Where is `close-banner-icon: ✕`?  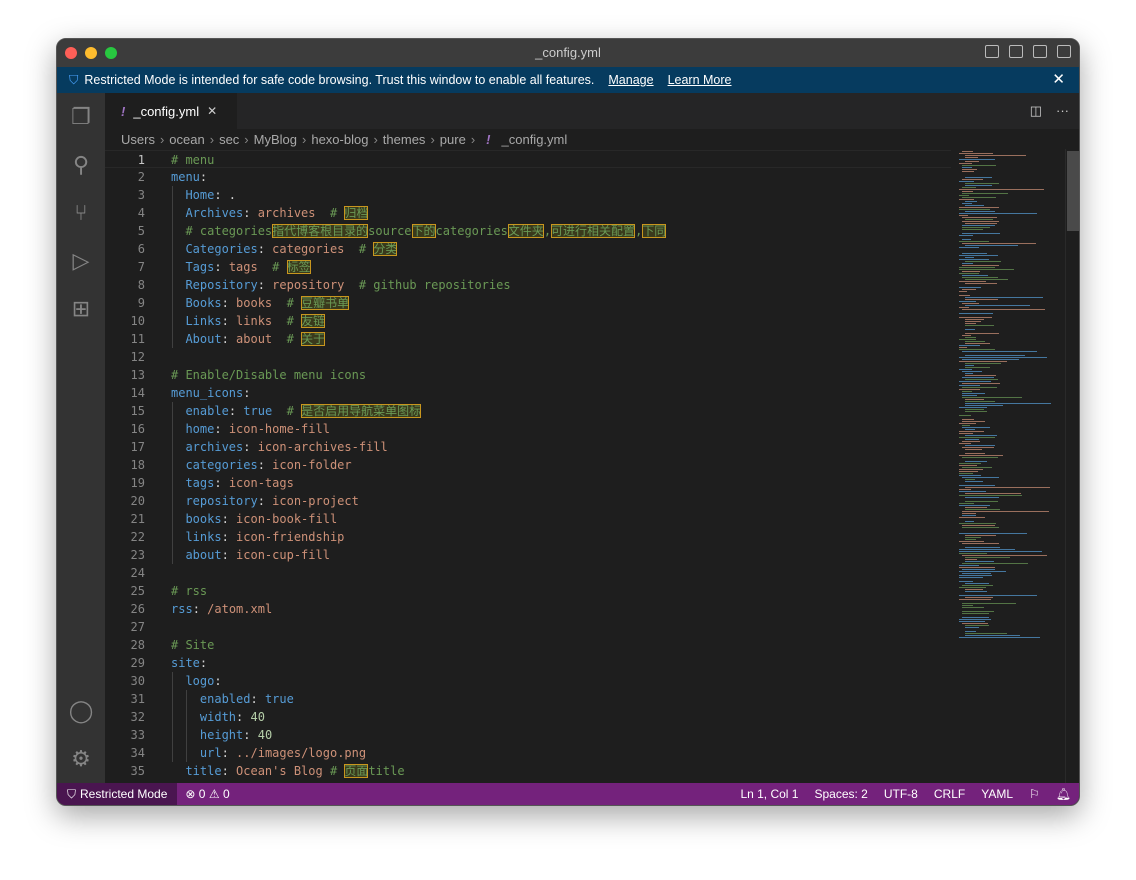
close-banner-icon: ✕ is located at coordinates (1058, 80).